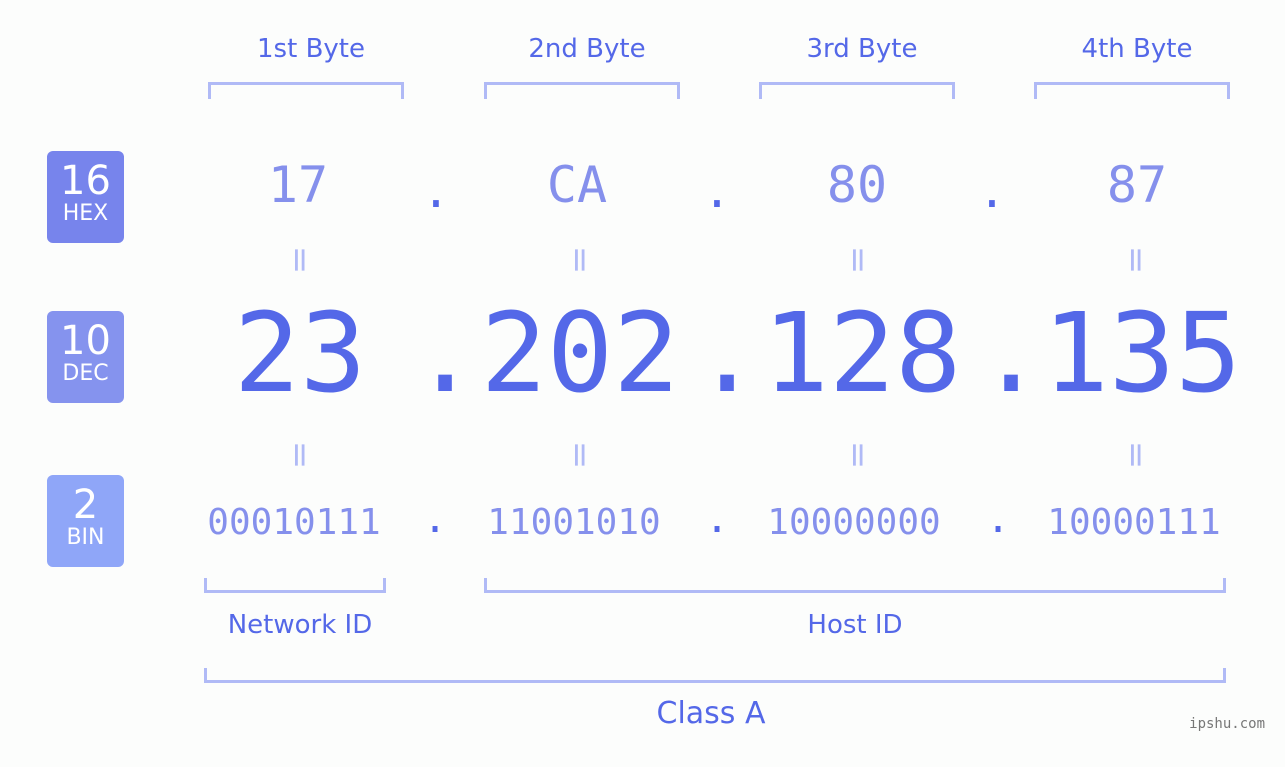 Image resolution: width=1285 pixels, height=767 pixels. I want to click on byte-header-1: 1st Byte, so click(311, 49).